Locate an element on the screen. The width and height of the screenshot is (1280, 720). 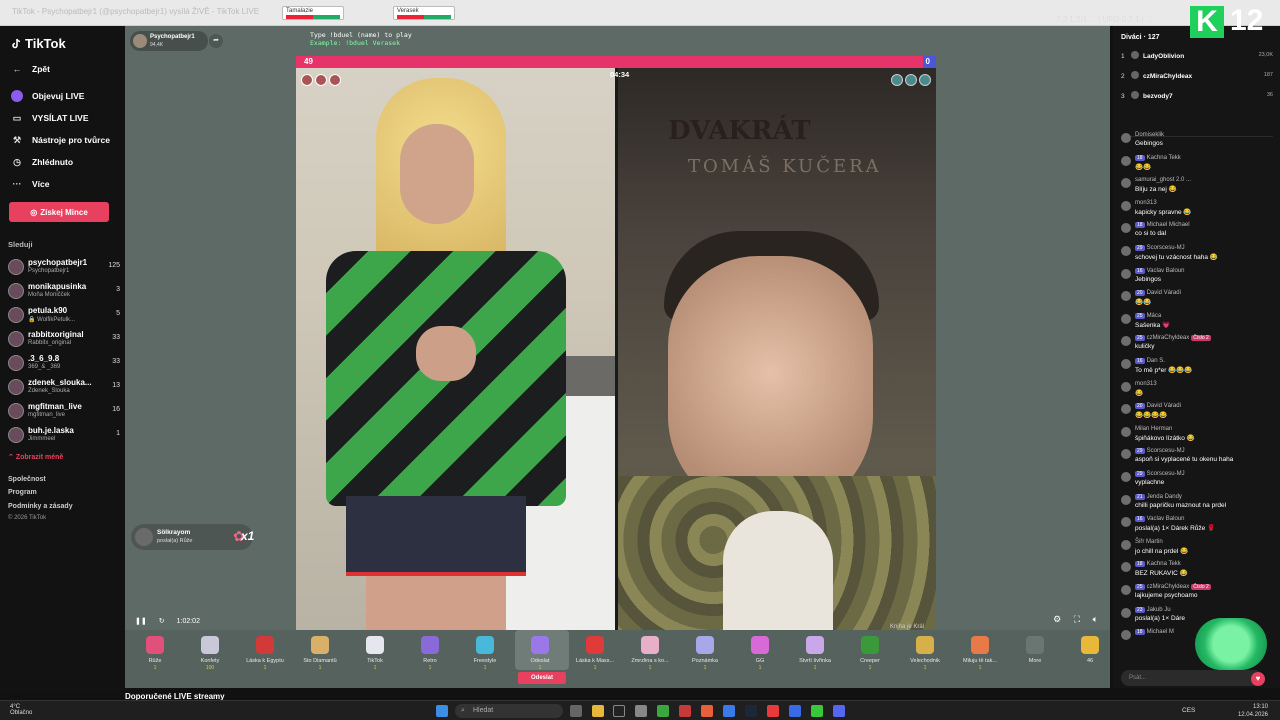
following-item: buh.je.laska Jimmmeel 1 is located at coordinates (64, 435).